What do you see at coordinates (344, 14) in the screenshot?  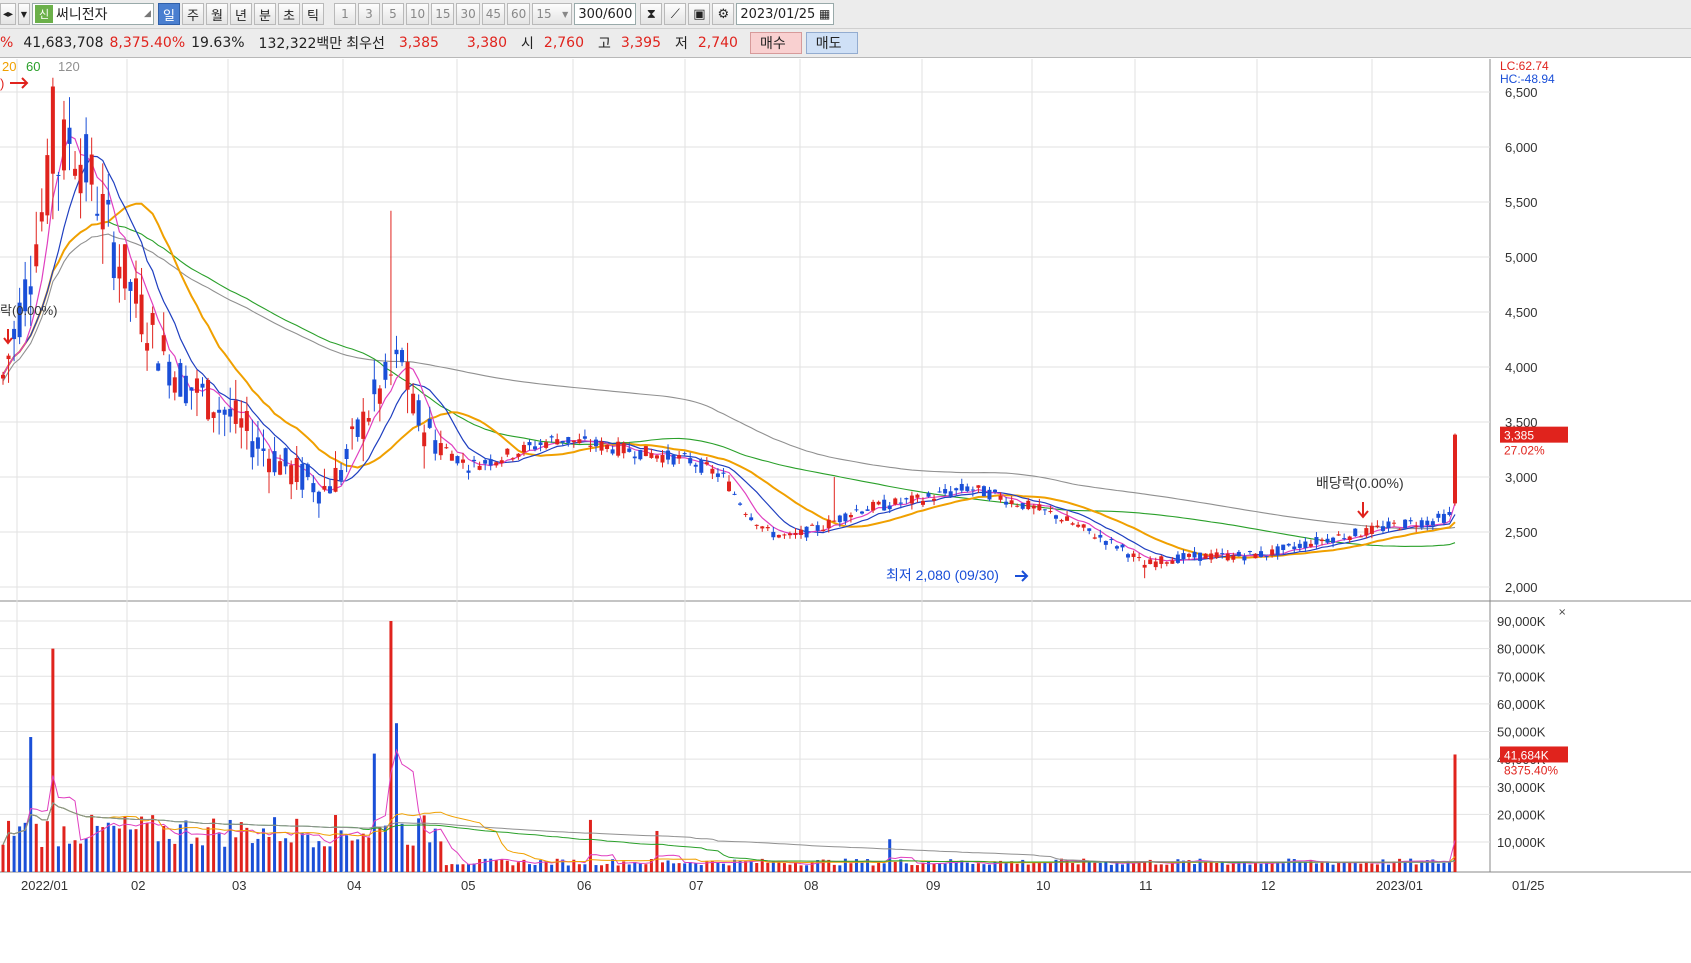 I see `interval-button-1: 1` at bounding box center [344, 14].